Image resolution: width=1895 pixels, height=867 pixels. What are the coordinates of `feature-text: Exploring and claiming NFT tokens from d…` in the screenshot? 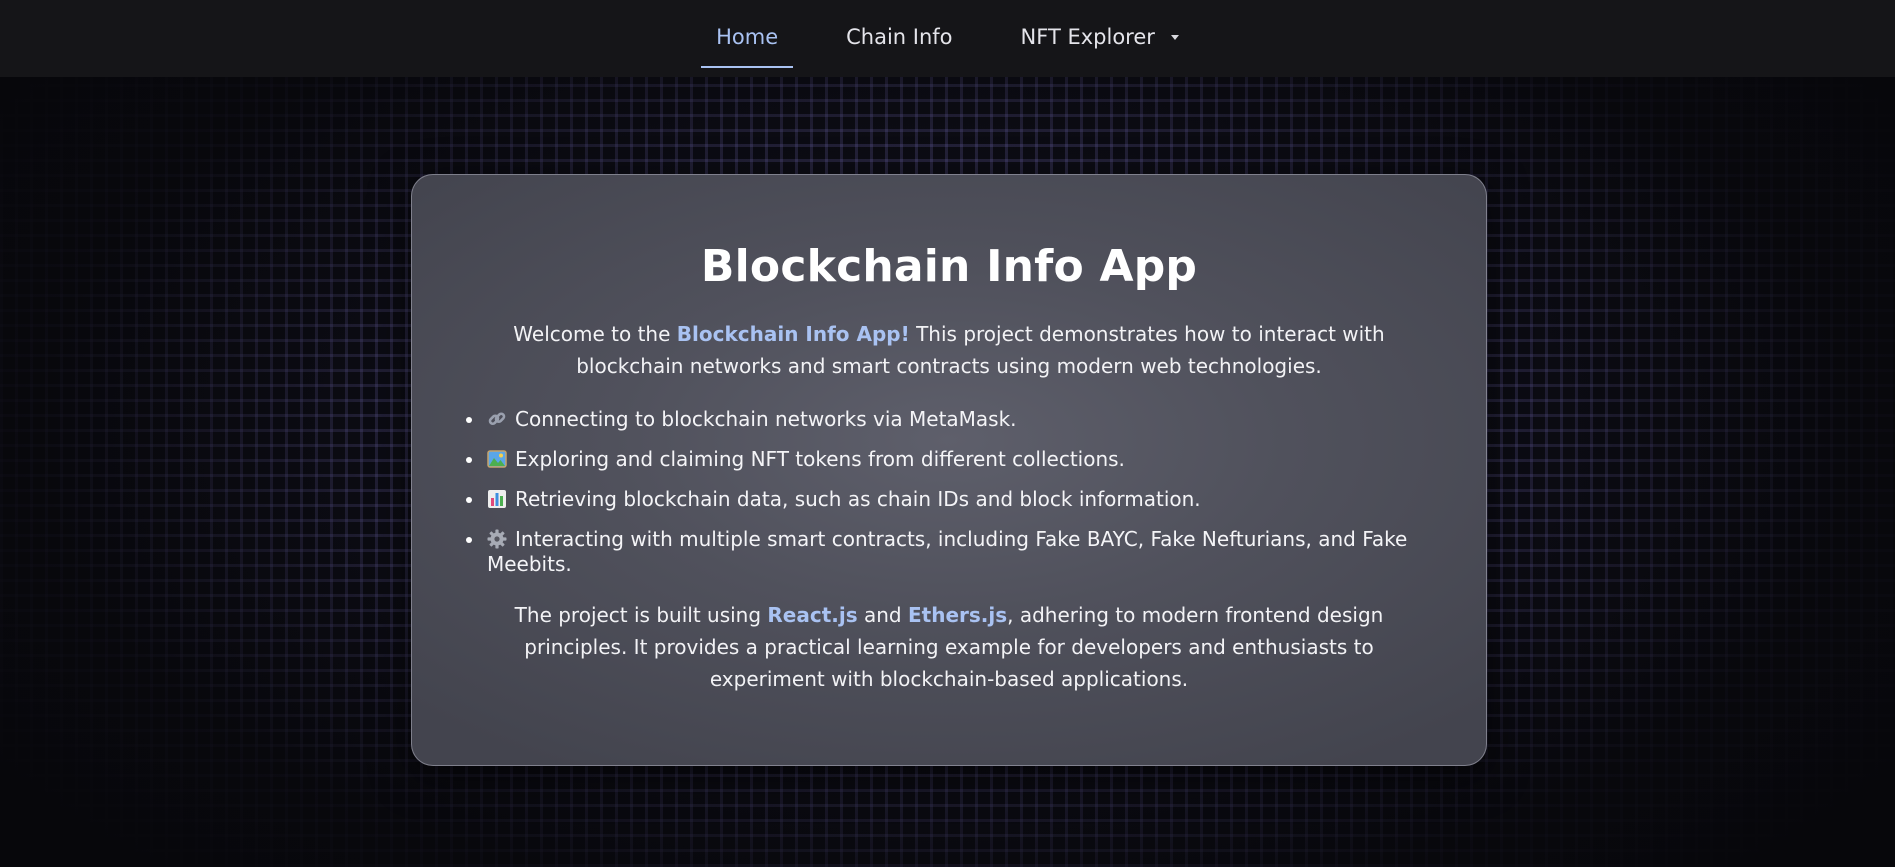 It's located at (820, 459).